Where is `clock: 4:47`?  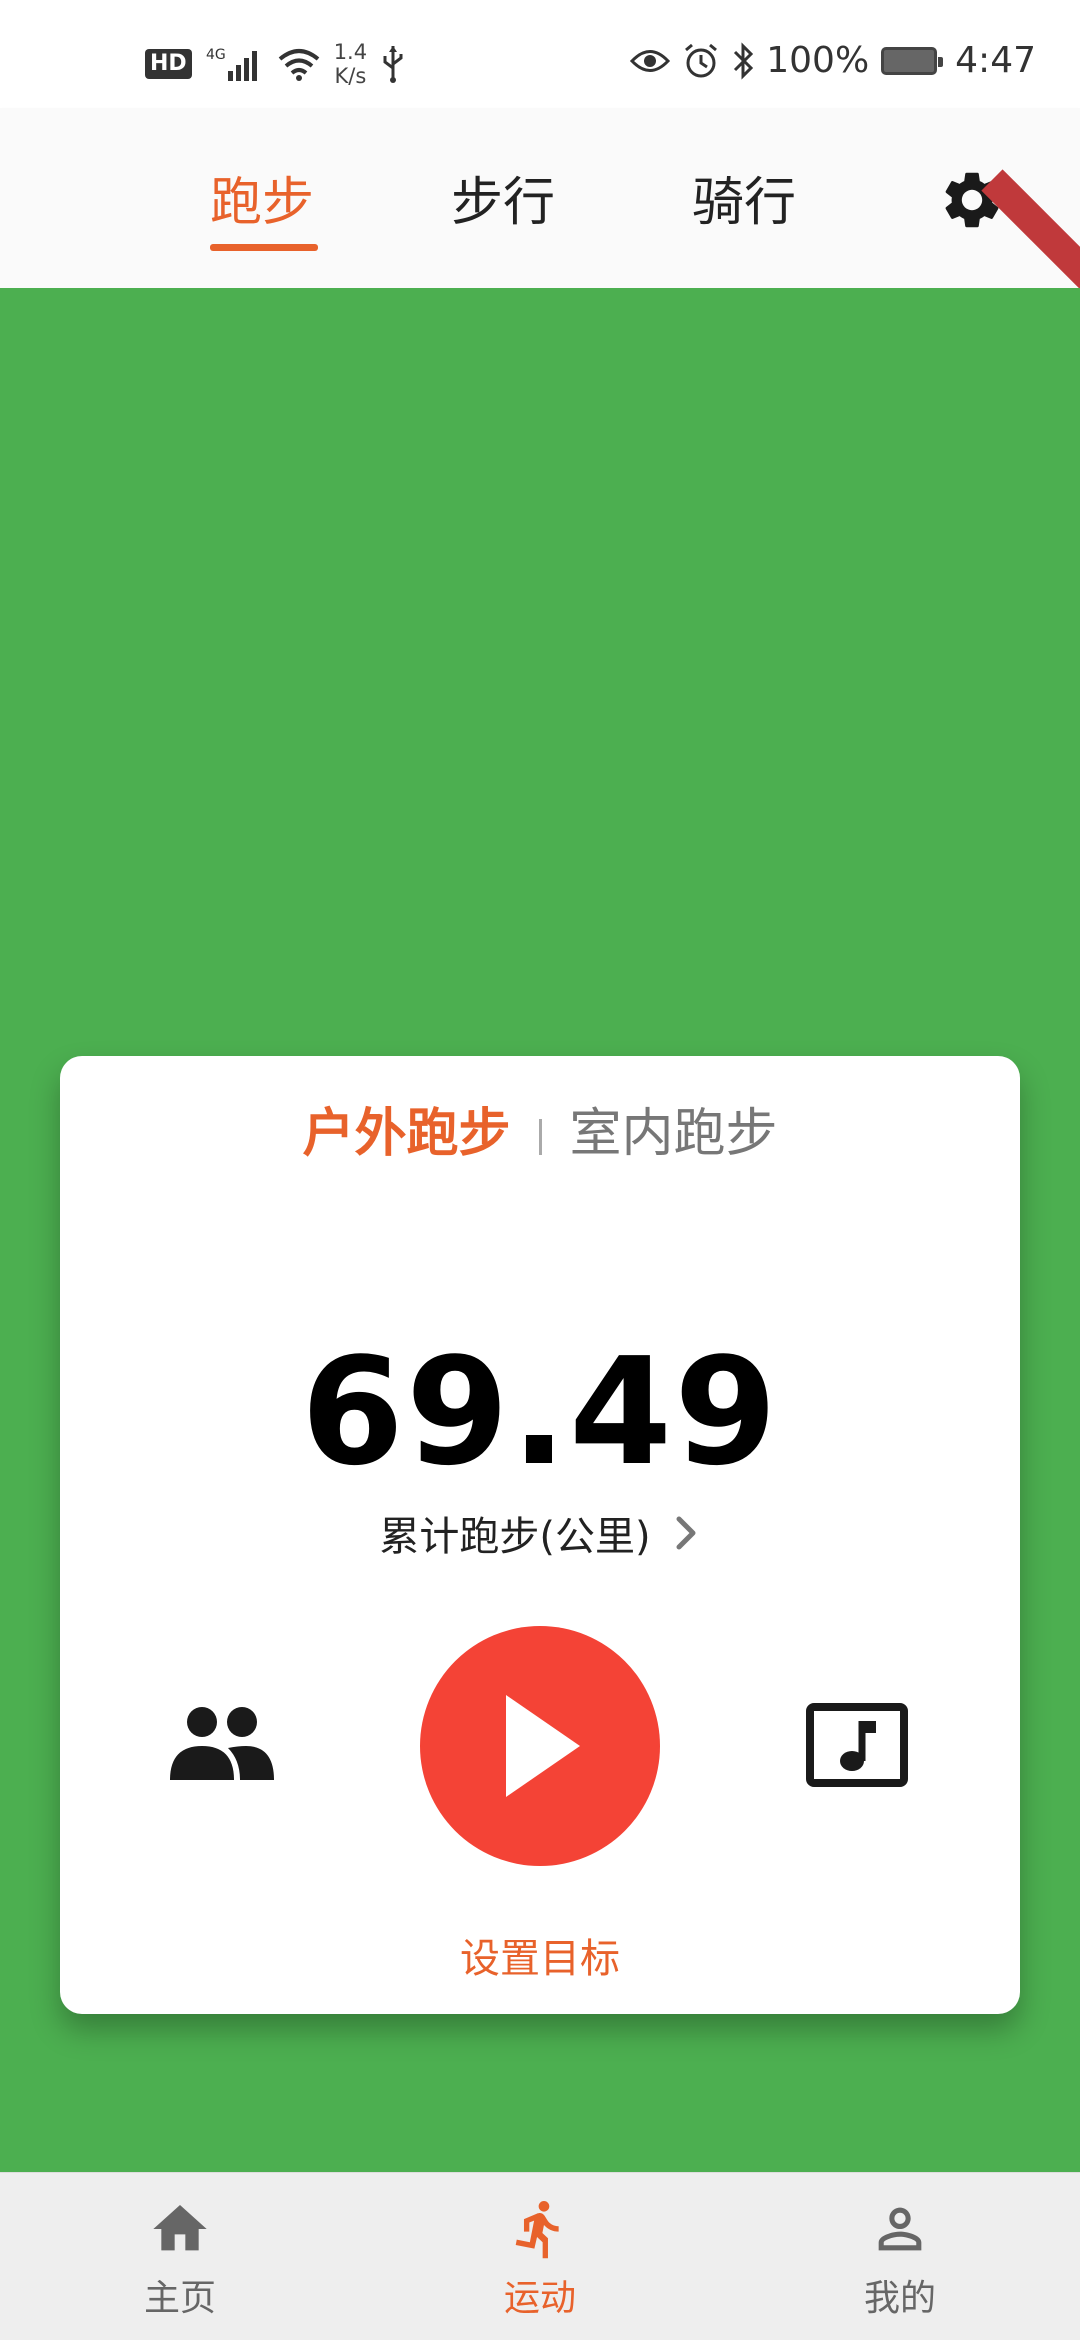
clock: 4:47 is located at coordinates (995, 60).